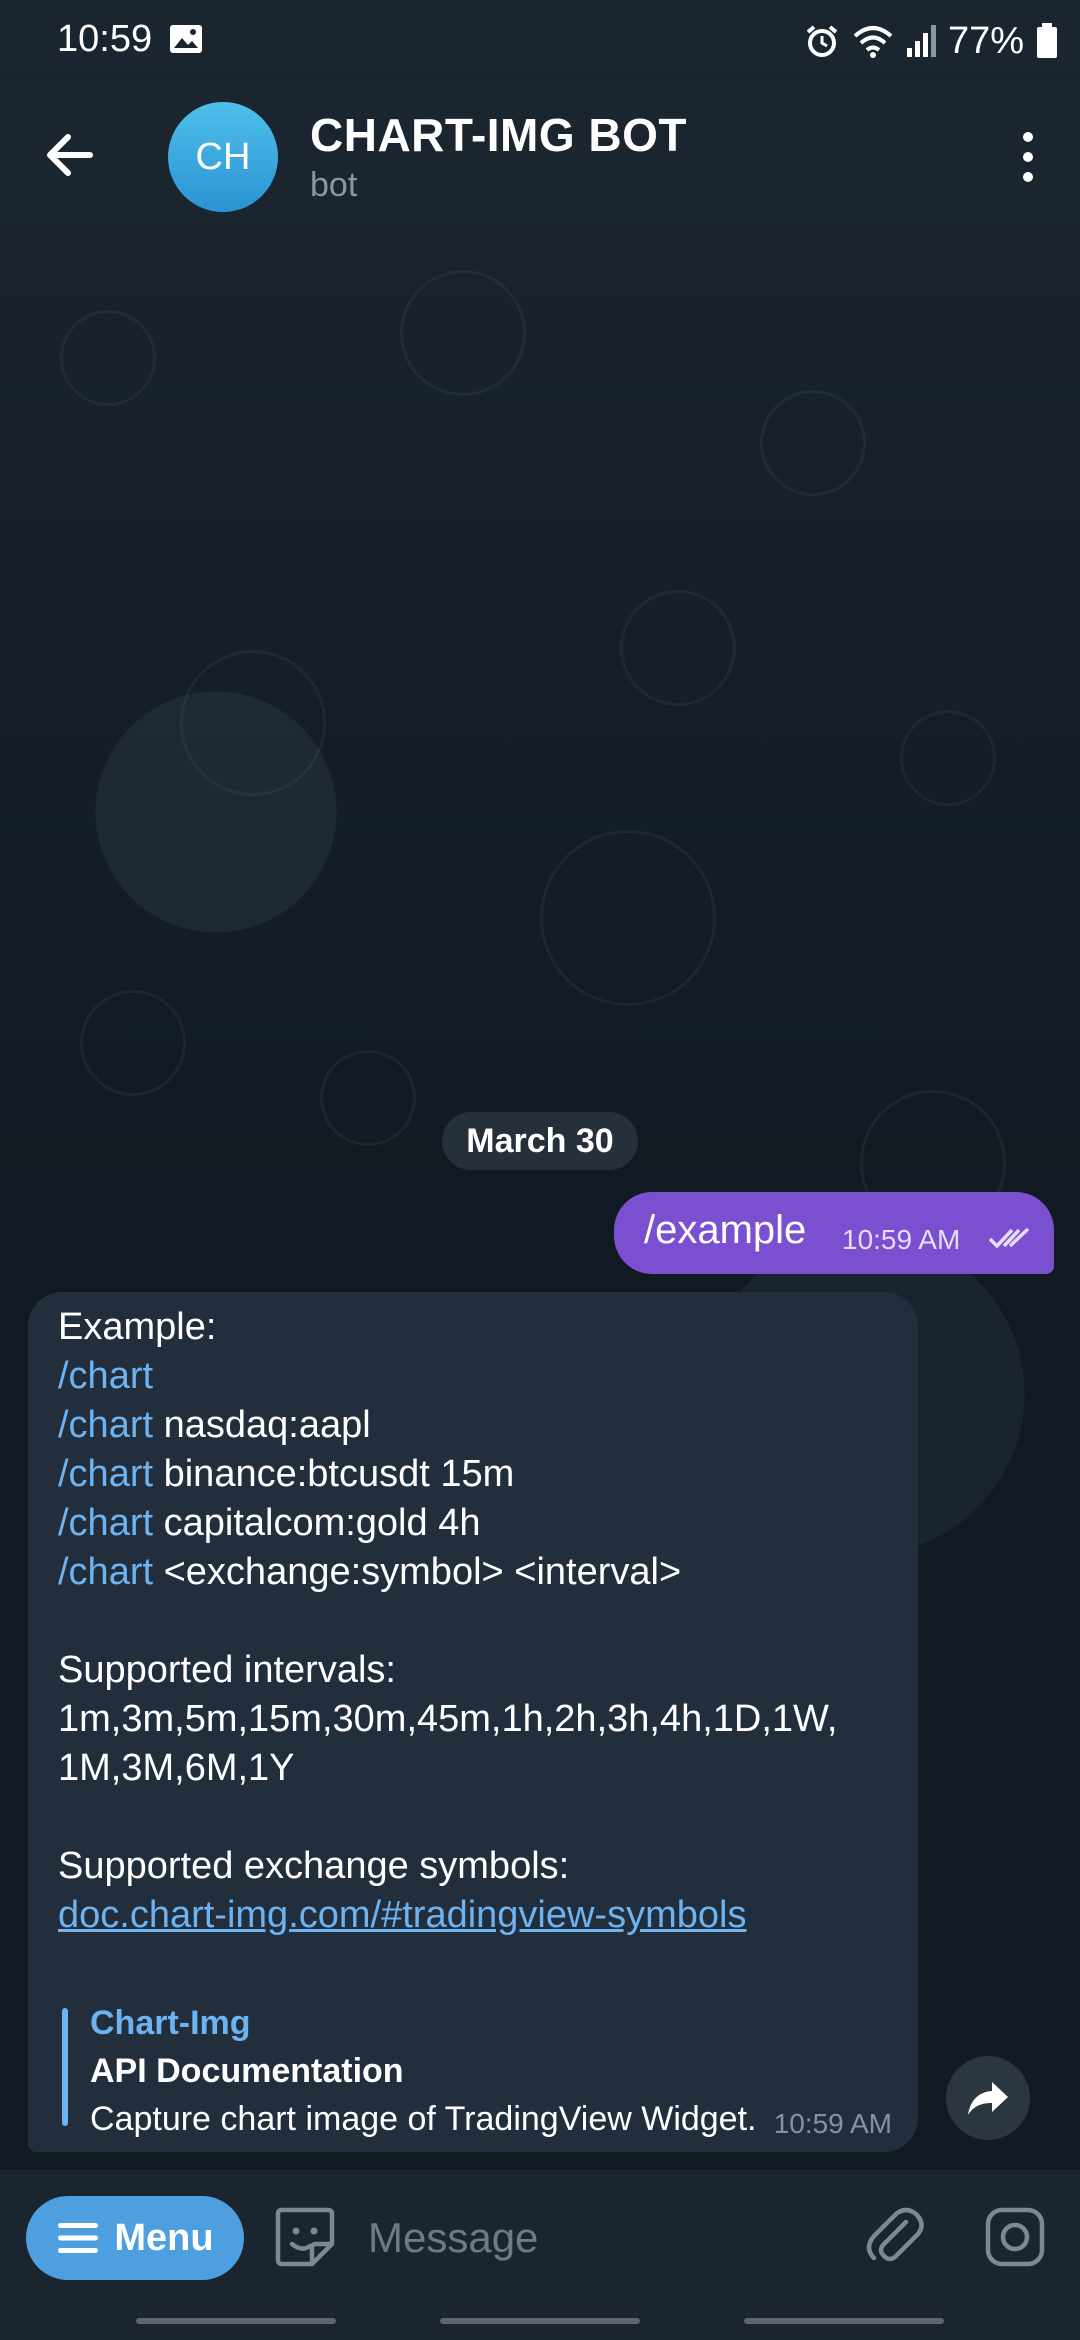 The image size is (1080, 2340). I want to click on line-text: <exchange:symbol> <interval>, so click(417, 1572).